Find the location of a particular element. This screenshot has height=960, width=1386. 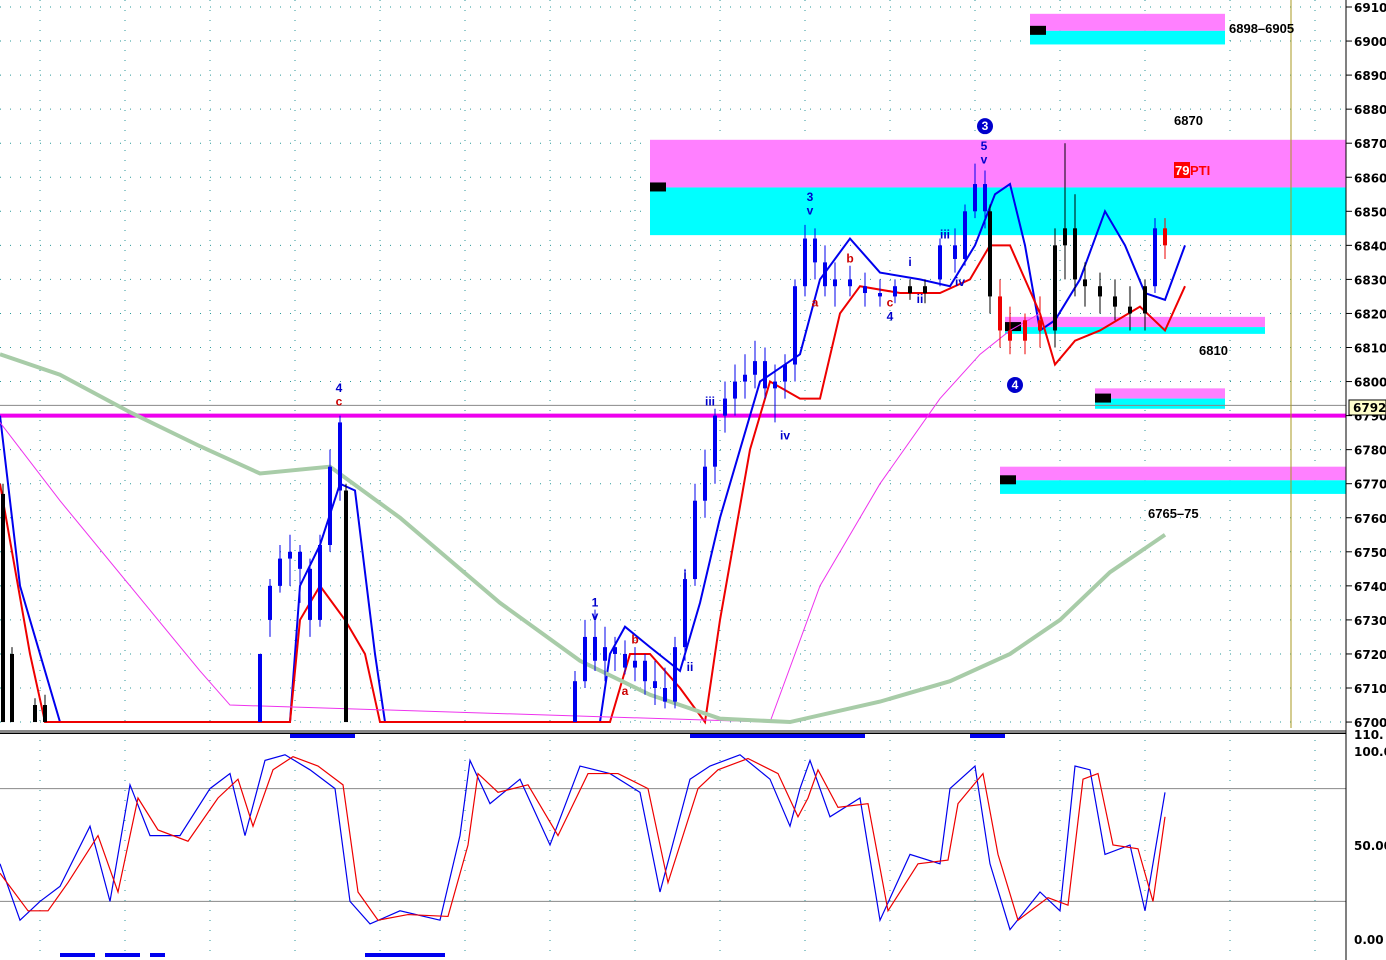

price-tick-label: 6780. is located at coordinates (1370, 451).